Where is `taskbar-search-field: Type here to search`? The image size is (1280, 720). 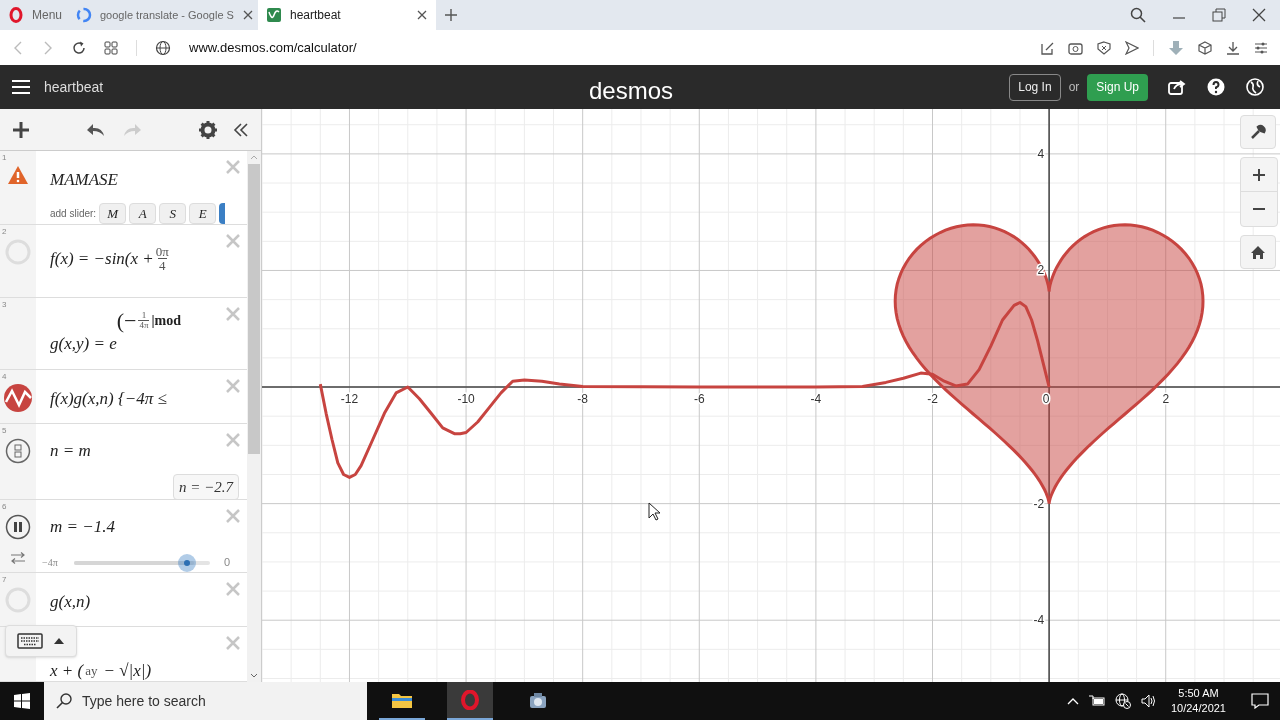 taskbar-search-field: Type here to search is located at coordinates (205, 701).